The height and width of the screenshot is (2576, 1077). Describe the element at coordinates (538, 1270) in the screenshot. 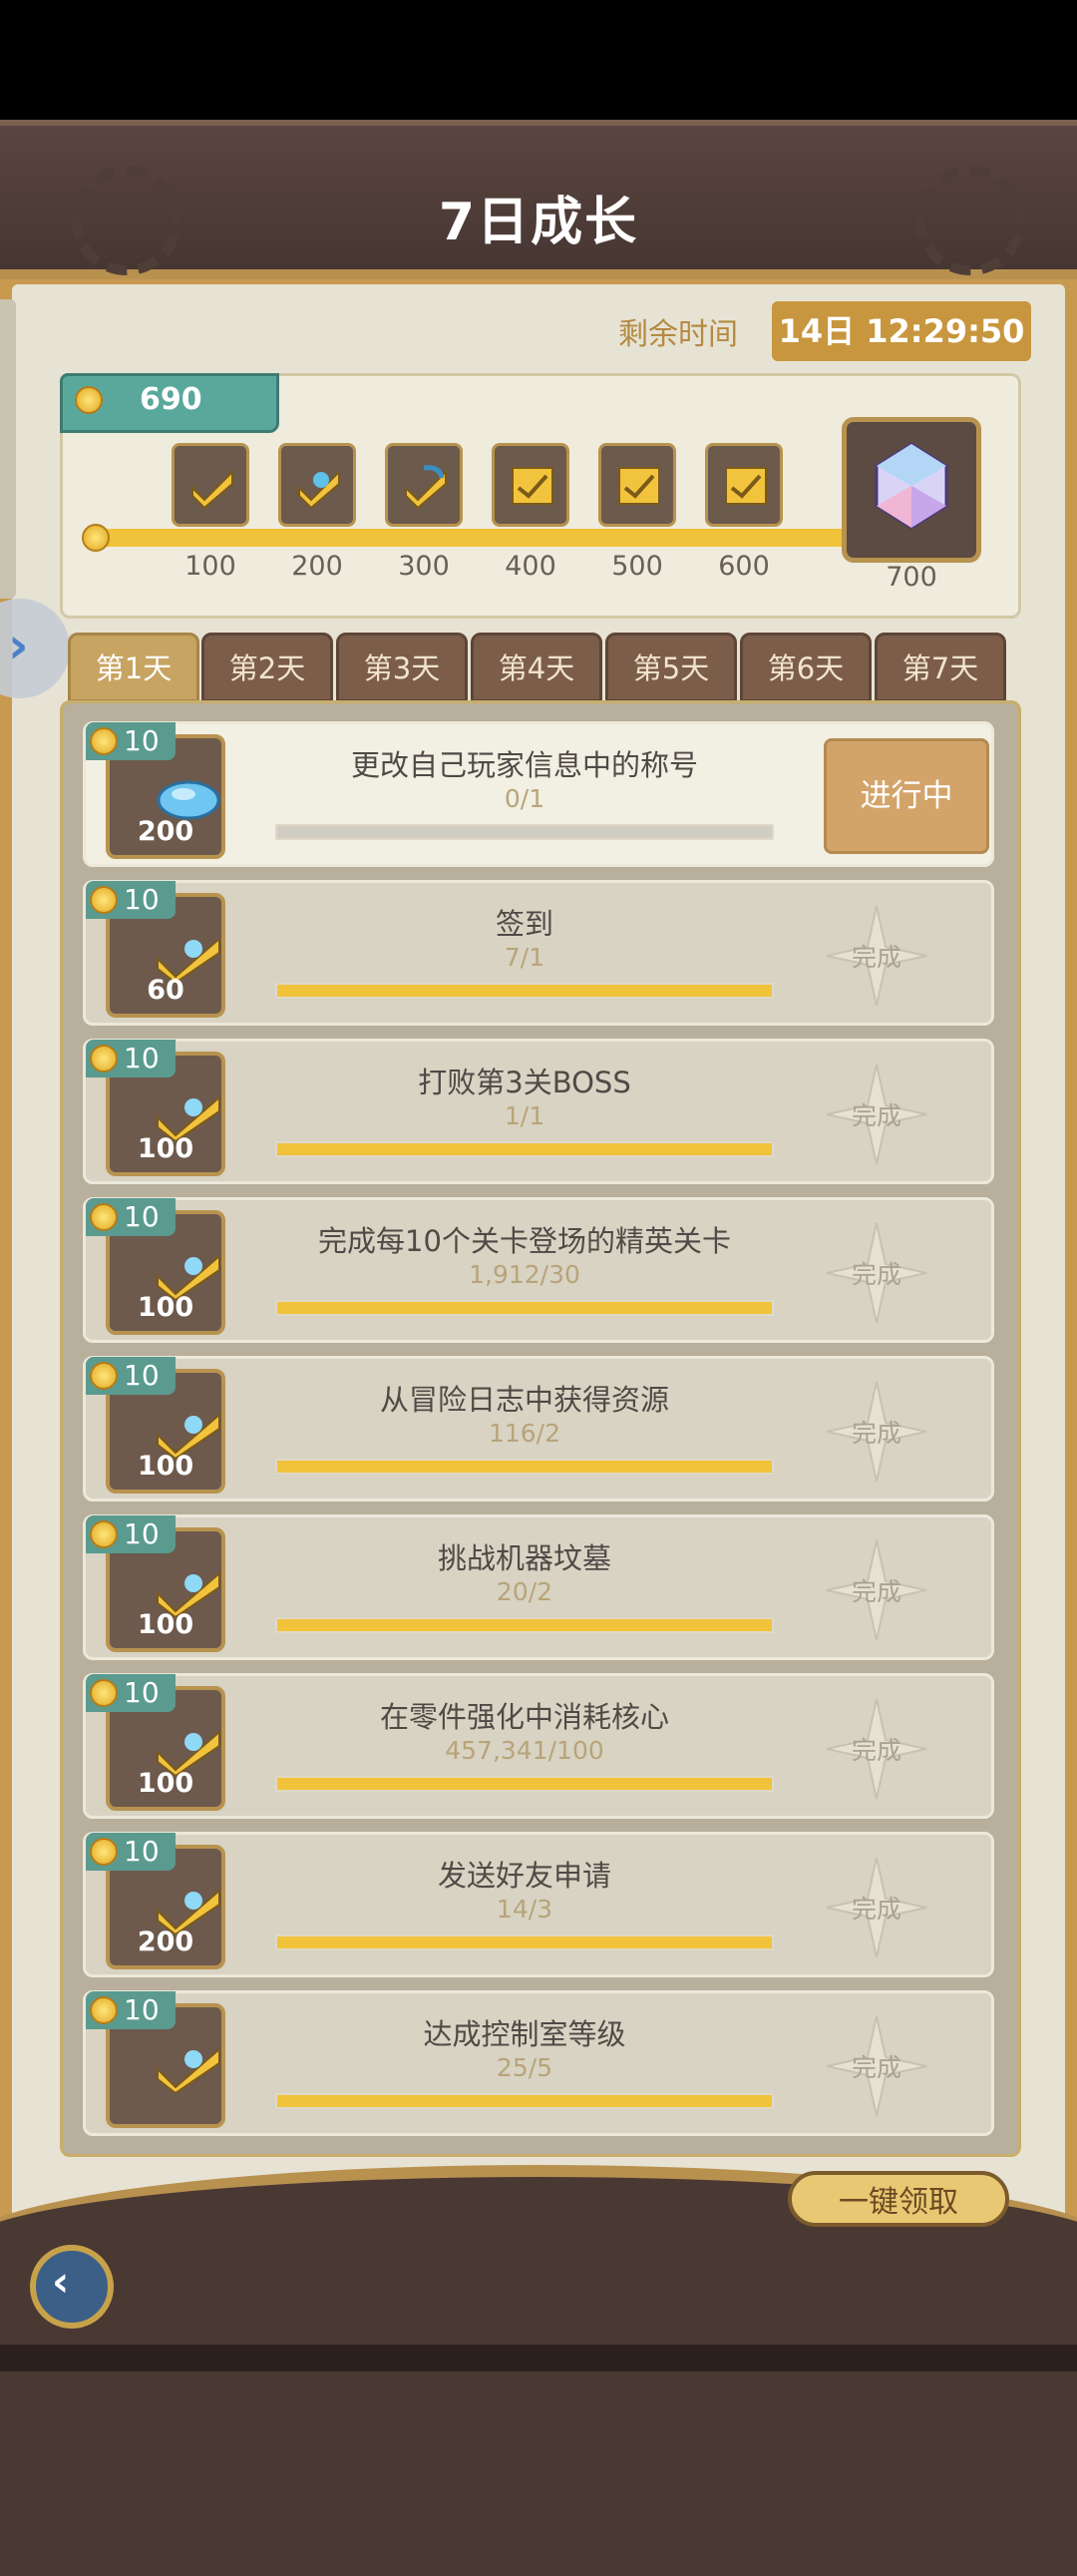

I see `task-row: 10 100 完成每10个关卡登场的精英关卡 1,912/30 完成` at that location.